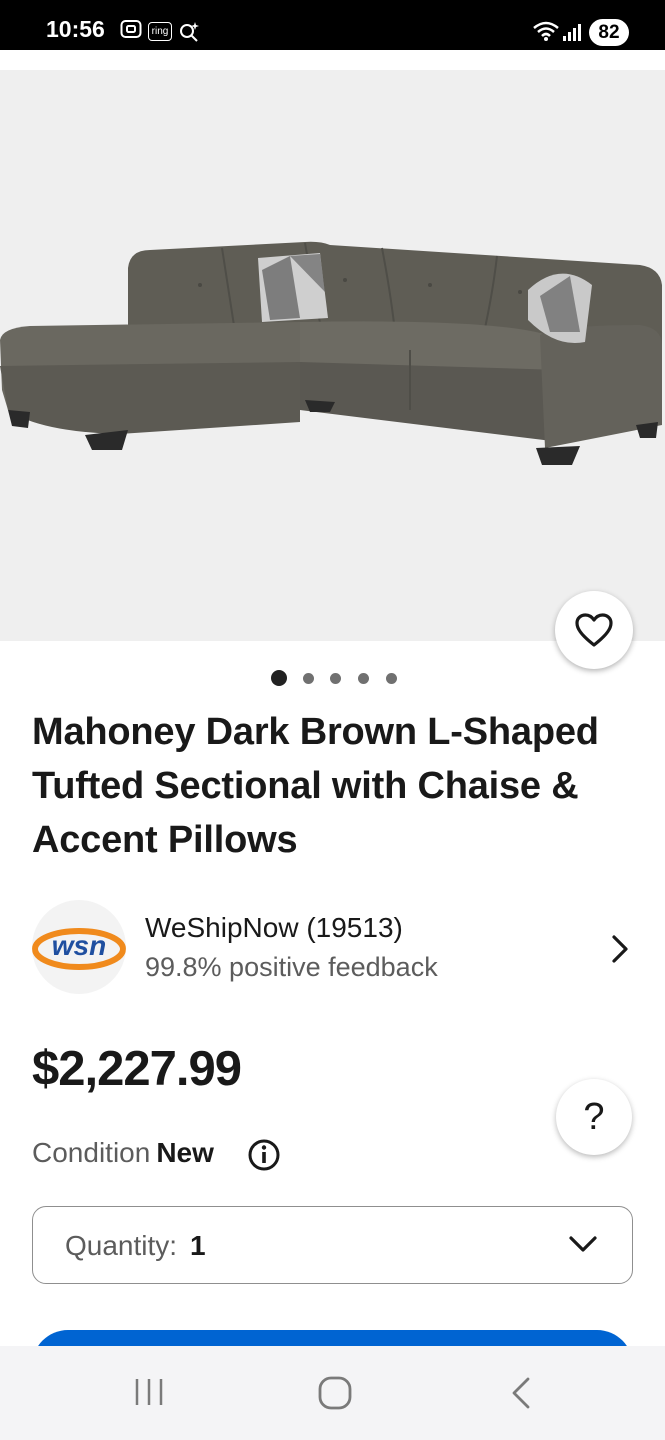 The width and height of the screenshot is (665, 1440). What do you see at coordinates (274, 927) in the screenshot?
I see `seller-name: WeShipNow (19513)` at bounding box center [274, 927].